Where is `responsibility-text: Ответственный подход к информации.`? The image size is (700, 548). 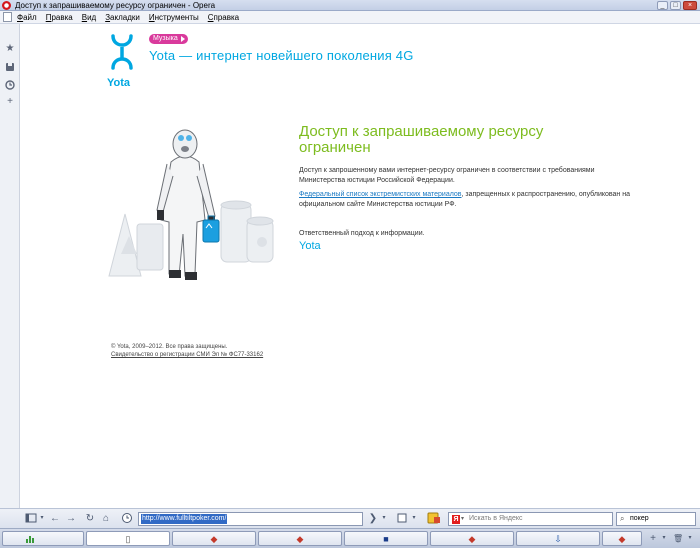 responsibility-text: Ответственный подход к информации. is located at coordinates (362, 233).